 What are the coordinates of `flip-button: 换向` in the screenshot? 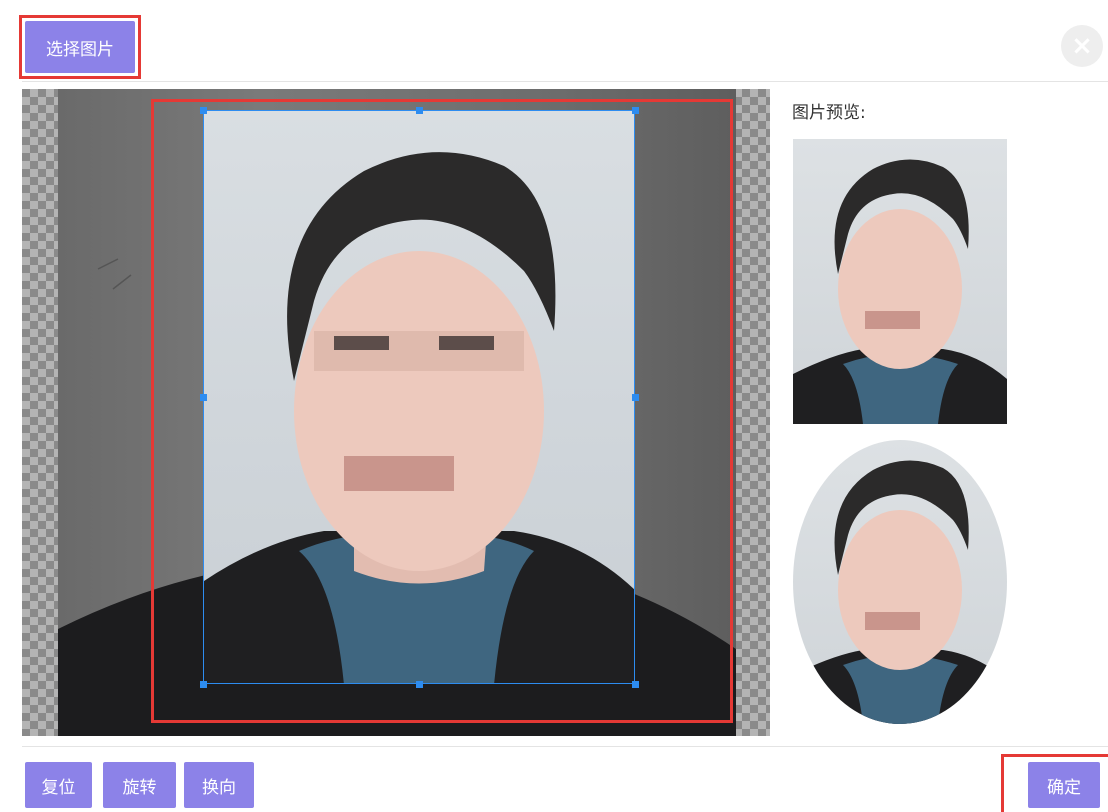 It's located at (219, 785).